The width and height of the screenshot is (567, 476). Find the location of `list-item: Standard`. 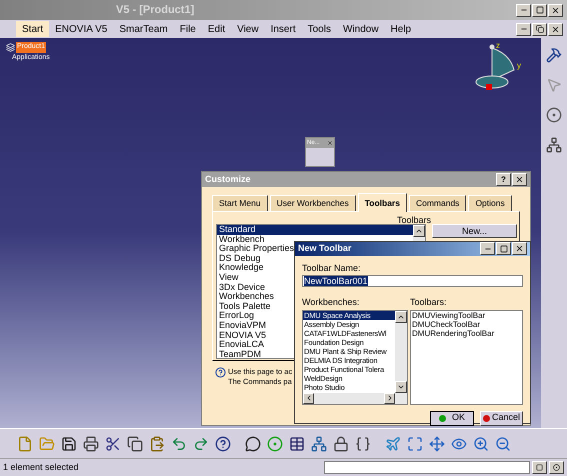

list-item: Standard is located at coordinates (315, 230).